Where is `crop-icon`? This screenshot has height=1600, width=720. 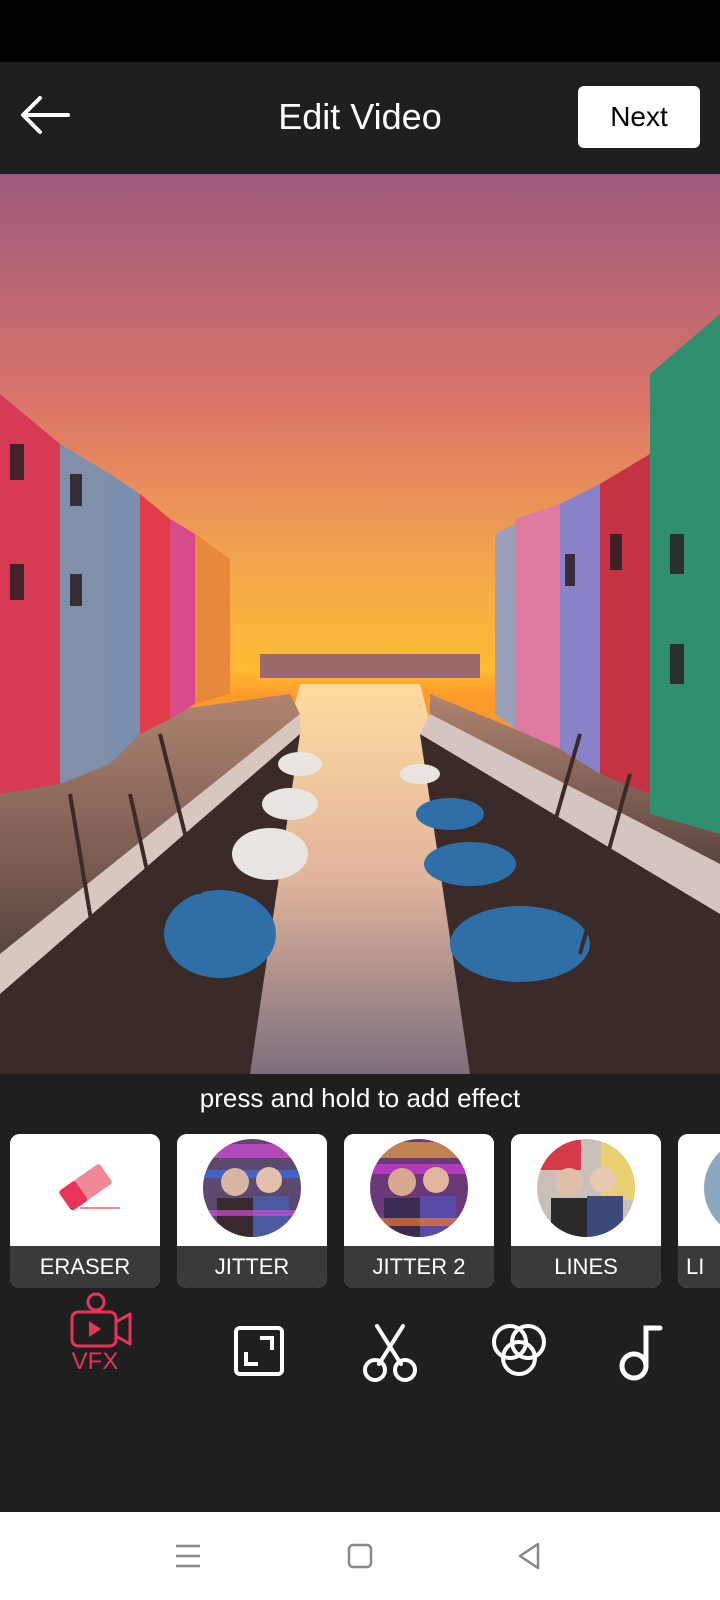
crop-icon is located at coordinates (259, 1351).